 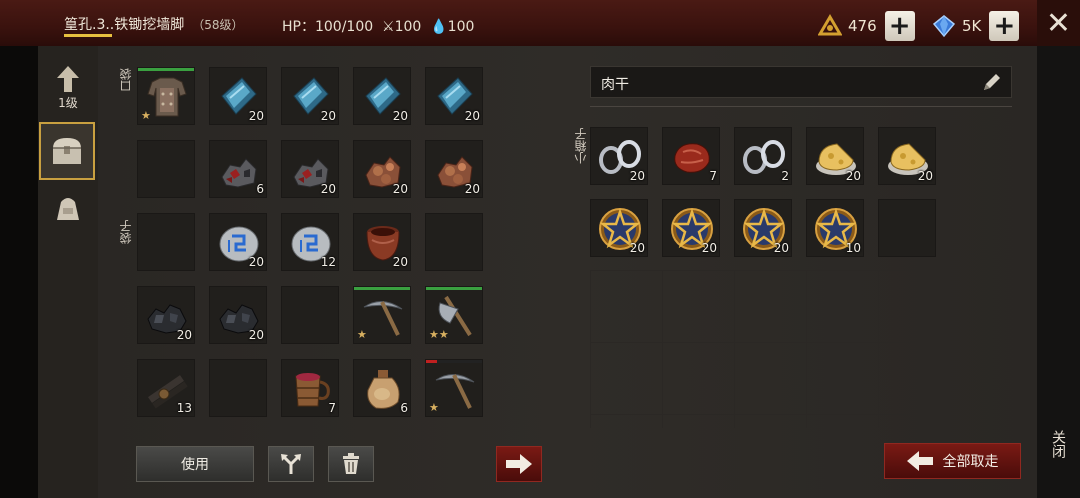 I want to click on chest-tab, so click(x=67, y=151).